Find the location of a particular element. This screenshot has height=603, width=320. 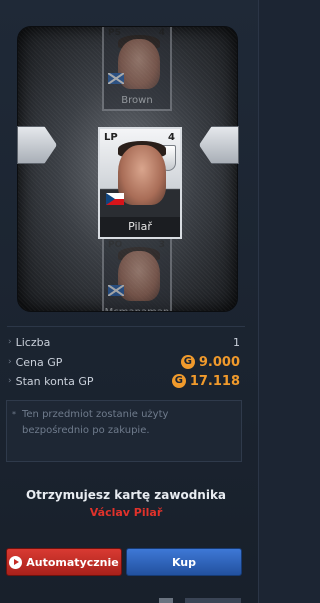

card-number: 3 is located at coordinates (161, 245).